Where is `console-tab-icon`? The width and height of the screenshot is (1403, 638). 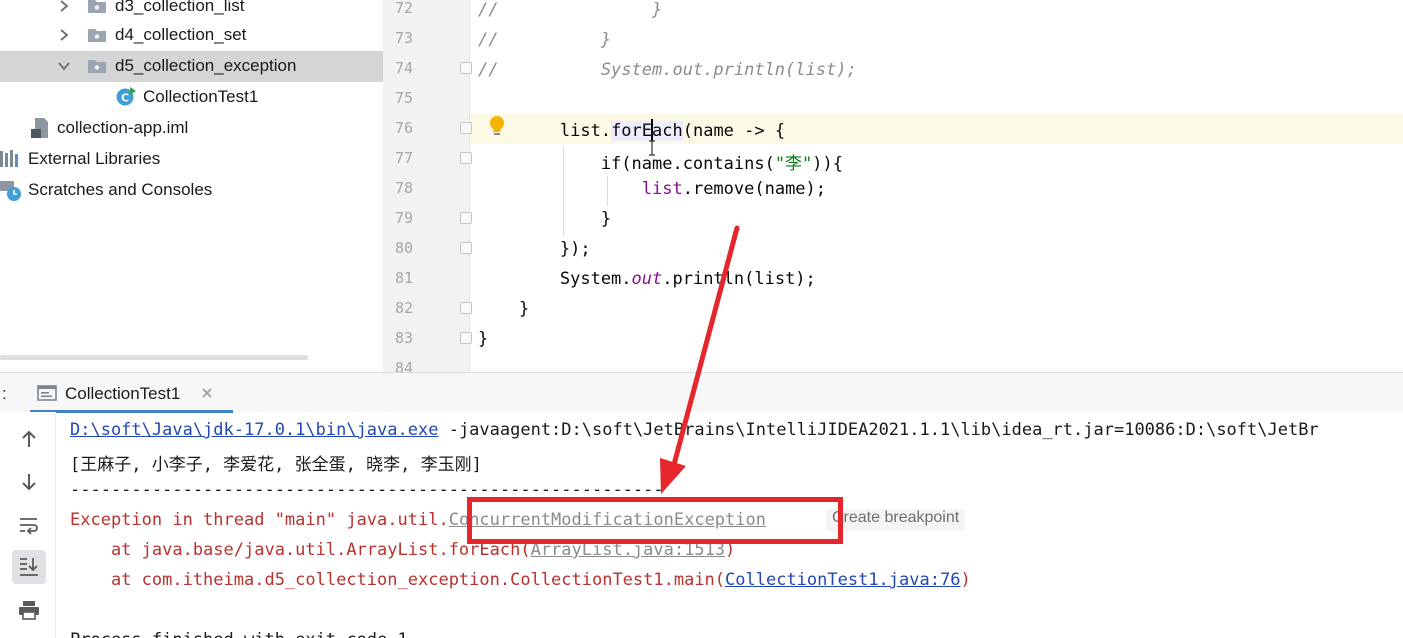
console-tab-icon is located at coordinates (47, 393).